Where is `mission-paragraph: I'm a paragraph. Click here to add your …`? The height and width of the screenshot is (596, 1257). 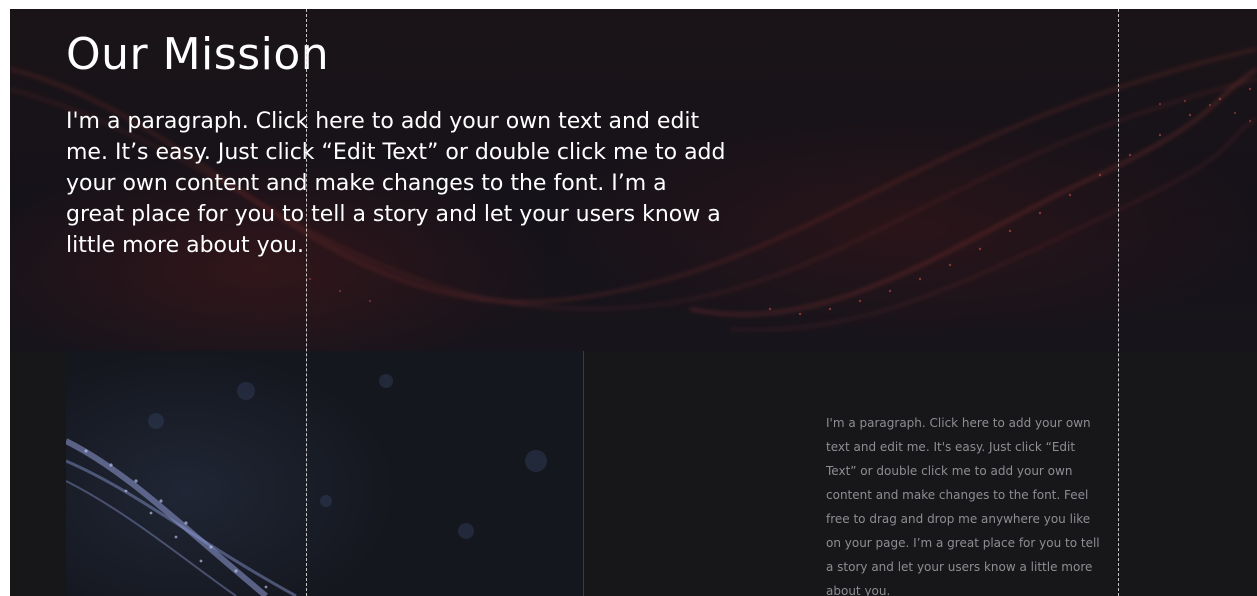
mission-paragraph: I'm a paragraph. Click here to add your … is located at coordinates (396, 183).